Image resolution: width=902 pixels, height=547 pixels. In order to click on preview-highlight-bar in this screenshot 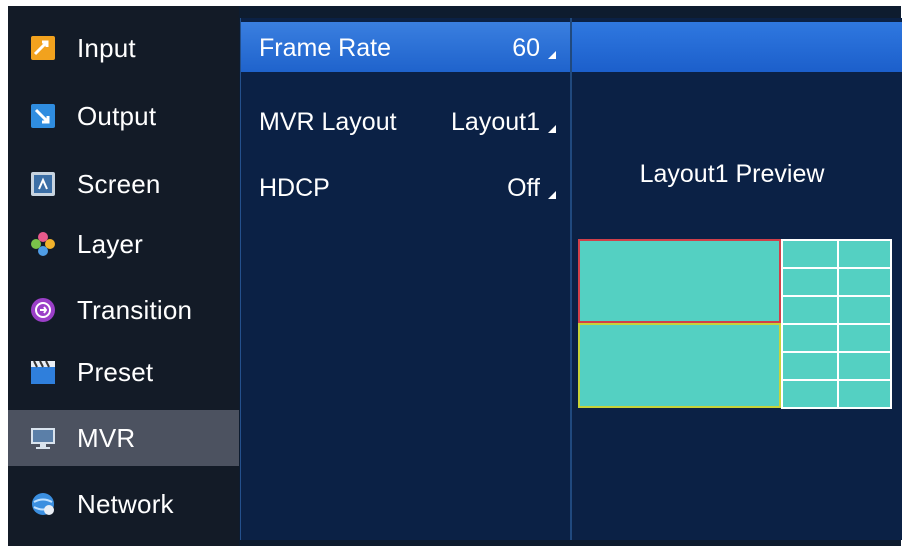, I will do `click(737, 47)`.